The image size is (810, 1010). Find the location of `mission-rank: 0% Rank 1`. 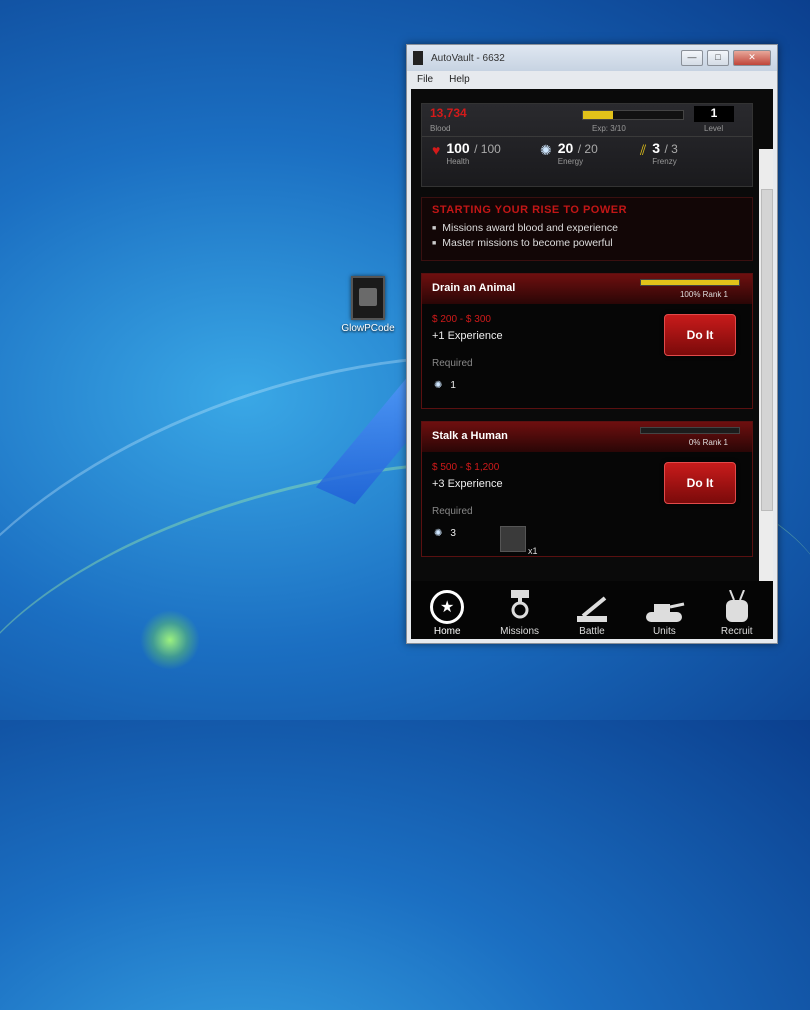

mission-rank: 0% Rank 1 is located at coordinates (708, 442).